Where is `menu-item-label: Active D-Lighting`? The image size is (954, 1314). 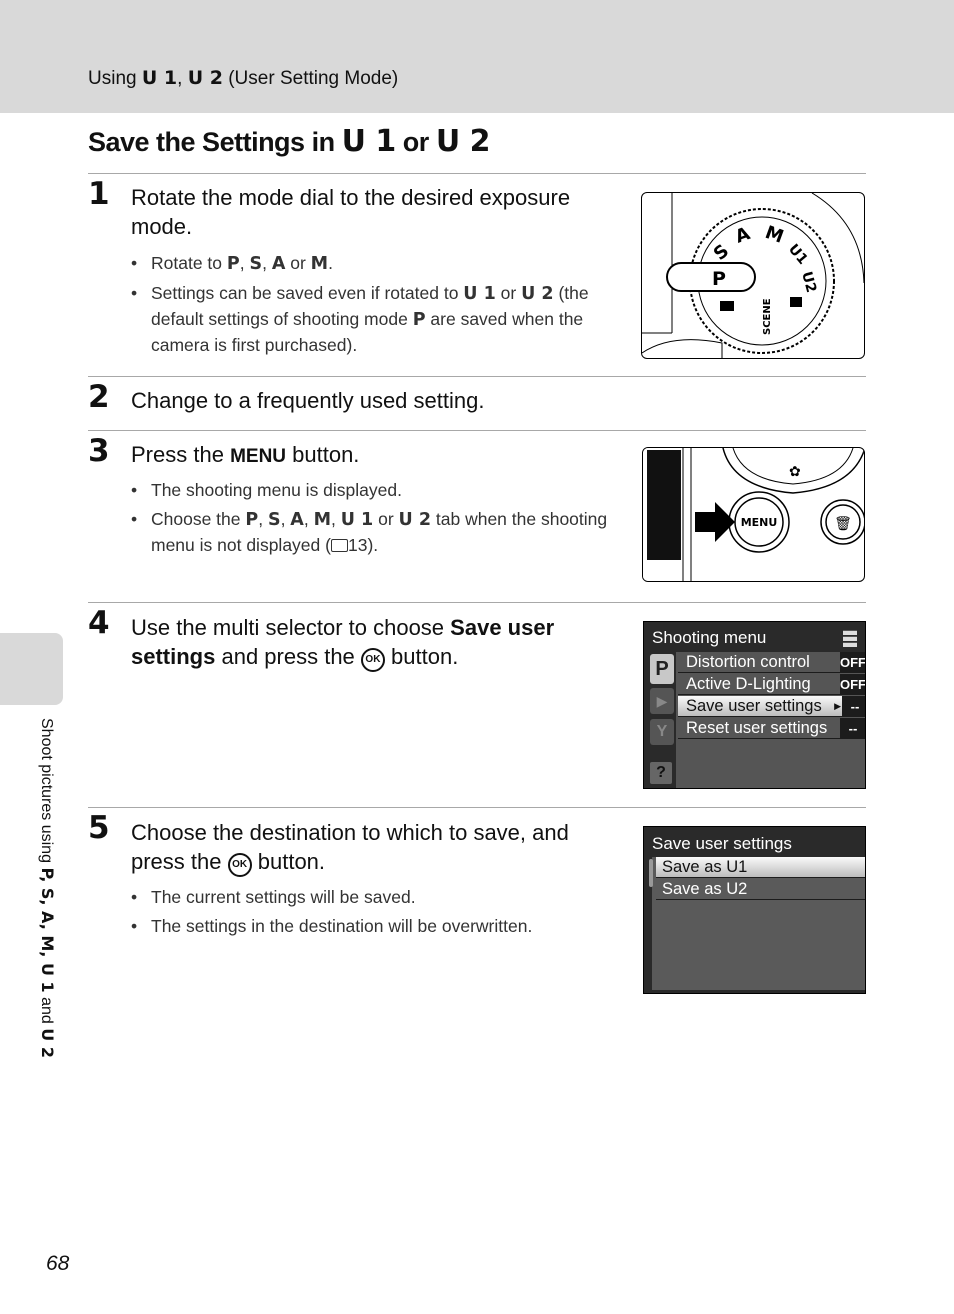 menu-item-label: Active D-Lighting is located at coordinates (748, 684).